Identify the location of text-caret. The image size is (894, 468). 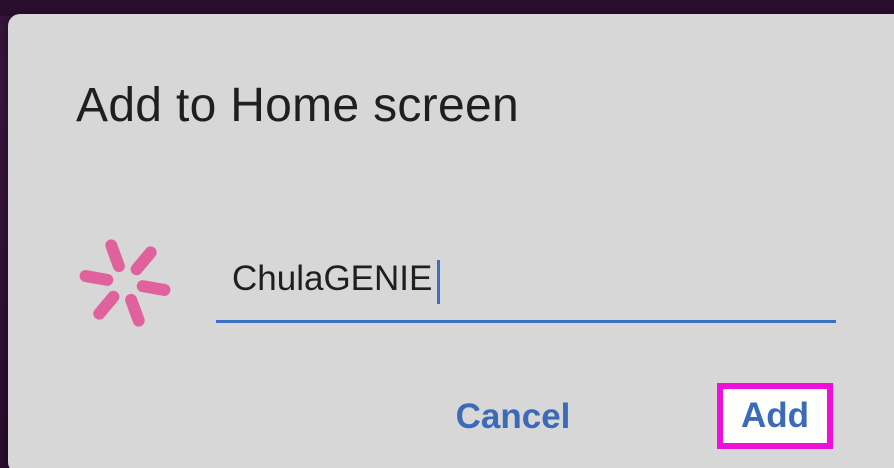
(438, 282).